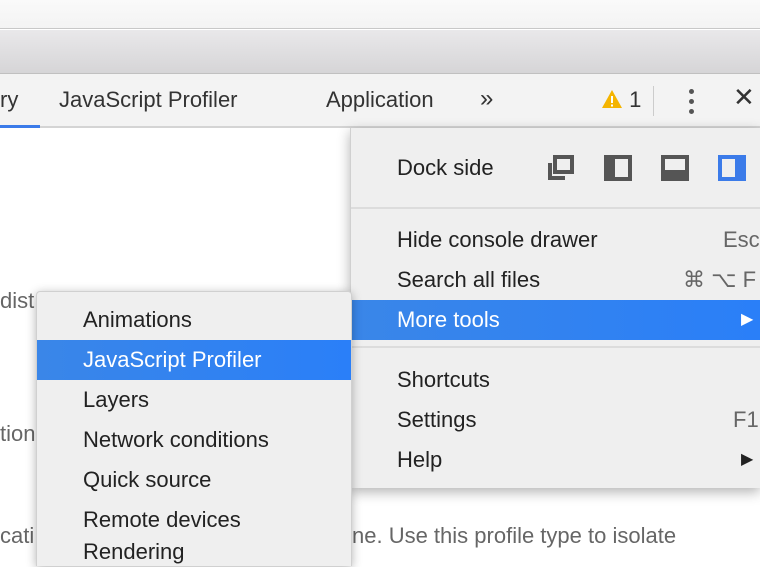  I want to click on tab-application: Application, so click(380, 100).